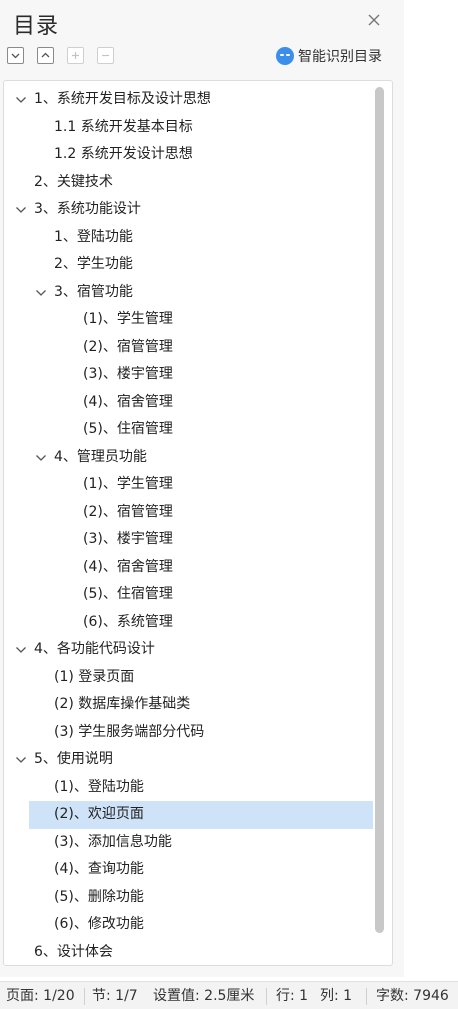 The image size is (458, 1009). What do you see at coordinates (40, 996) in the screenshot?
I see `status-page: 页面: 1/20` at bounding box center [40, 996].